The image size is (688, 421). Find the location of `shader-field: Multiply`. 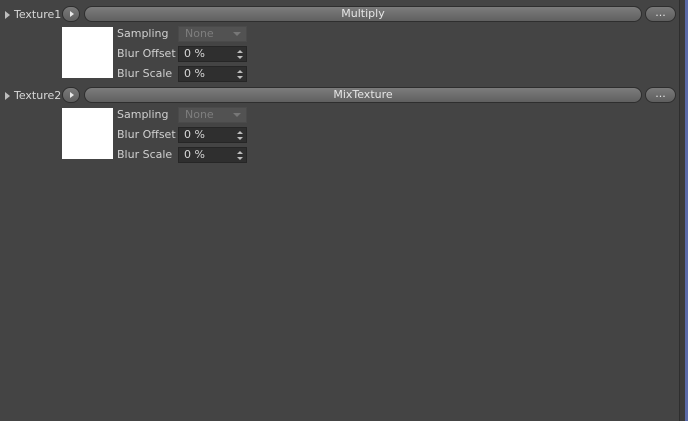

shader-field: Multiply is located at coordinates (363, 14).